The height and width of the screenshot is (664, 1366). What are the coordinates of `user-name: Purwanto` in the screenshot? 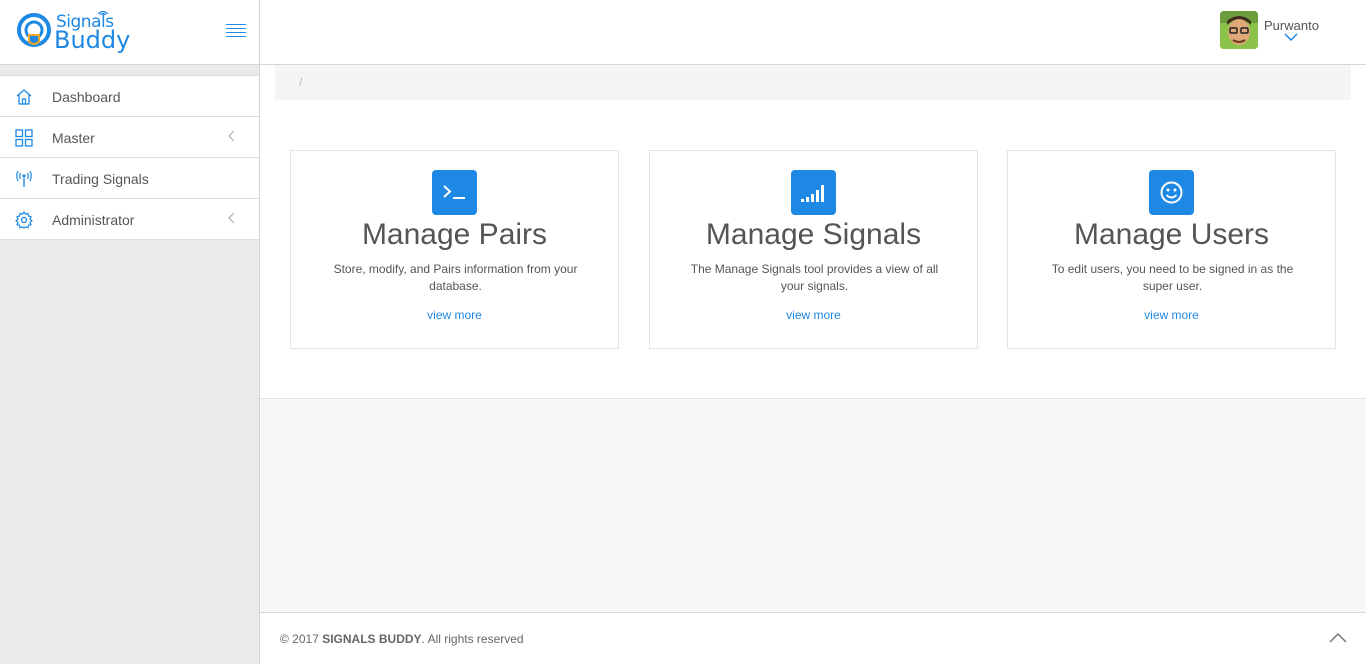 It's located at (1291, 25).